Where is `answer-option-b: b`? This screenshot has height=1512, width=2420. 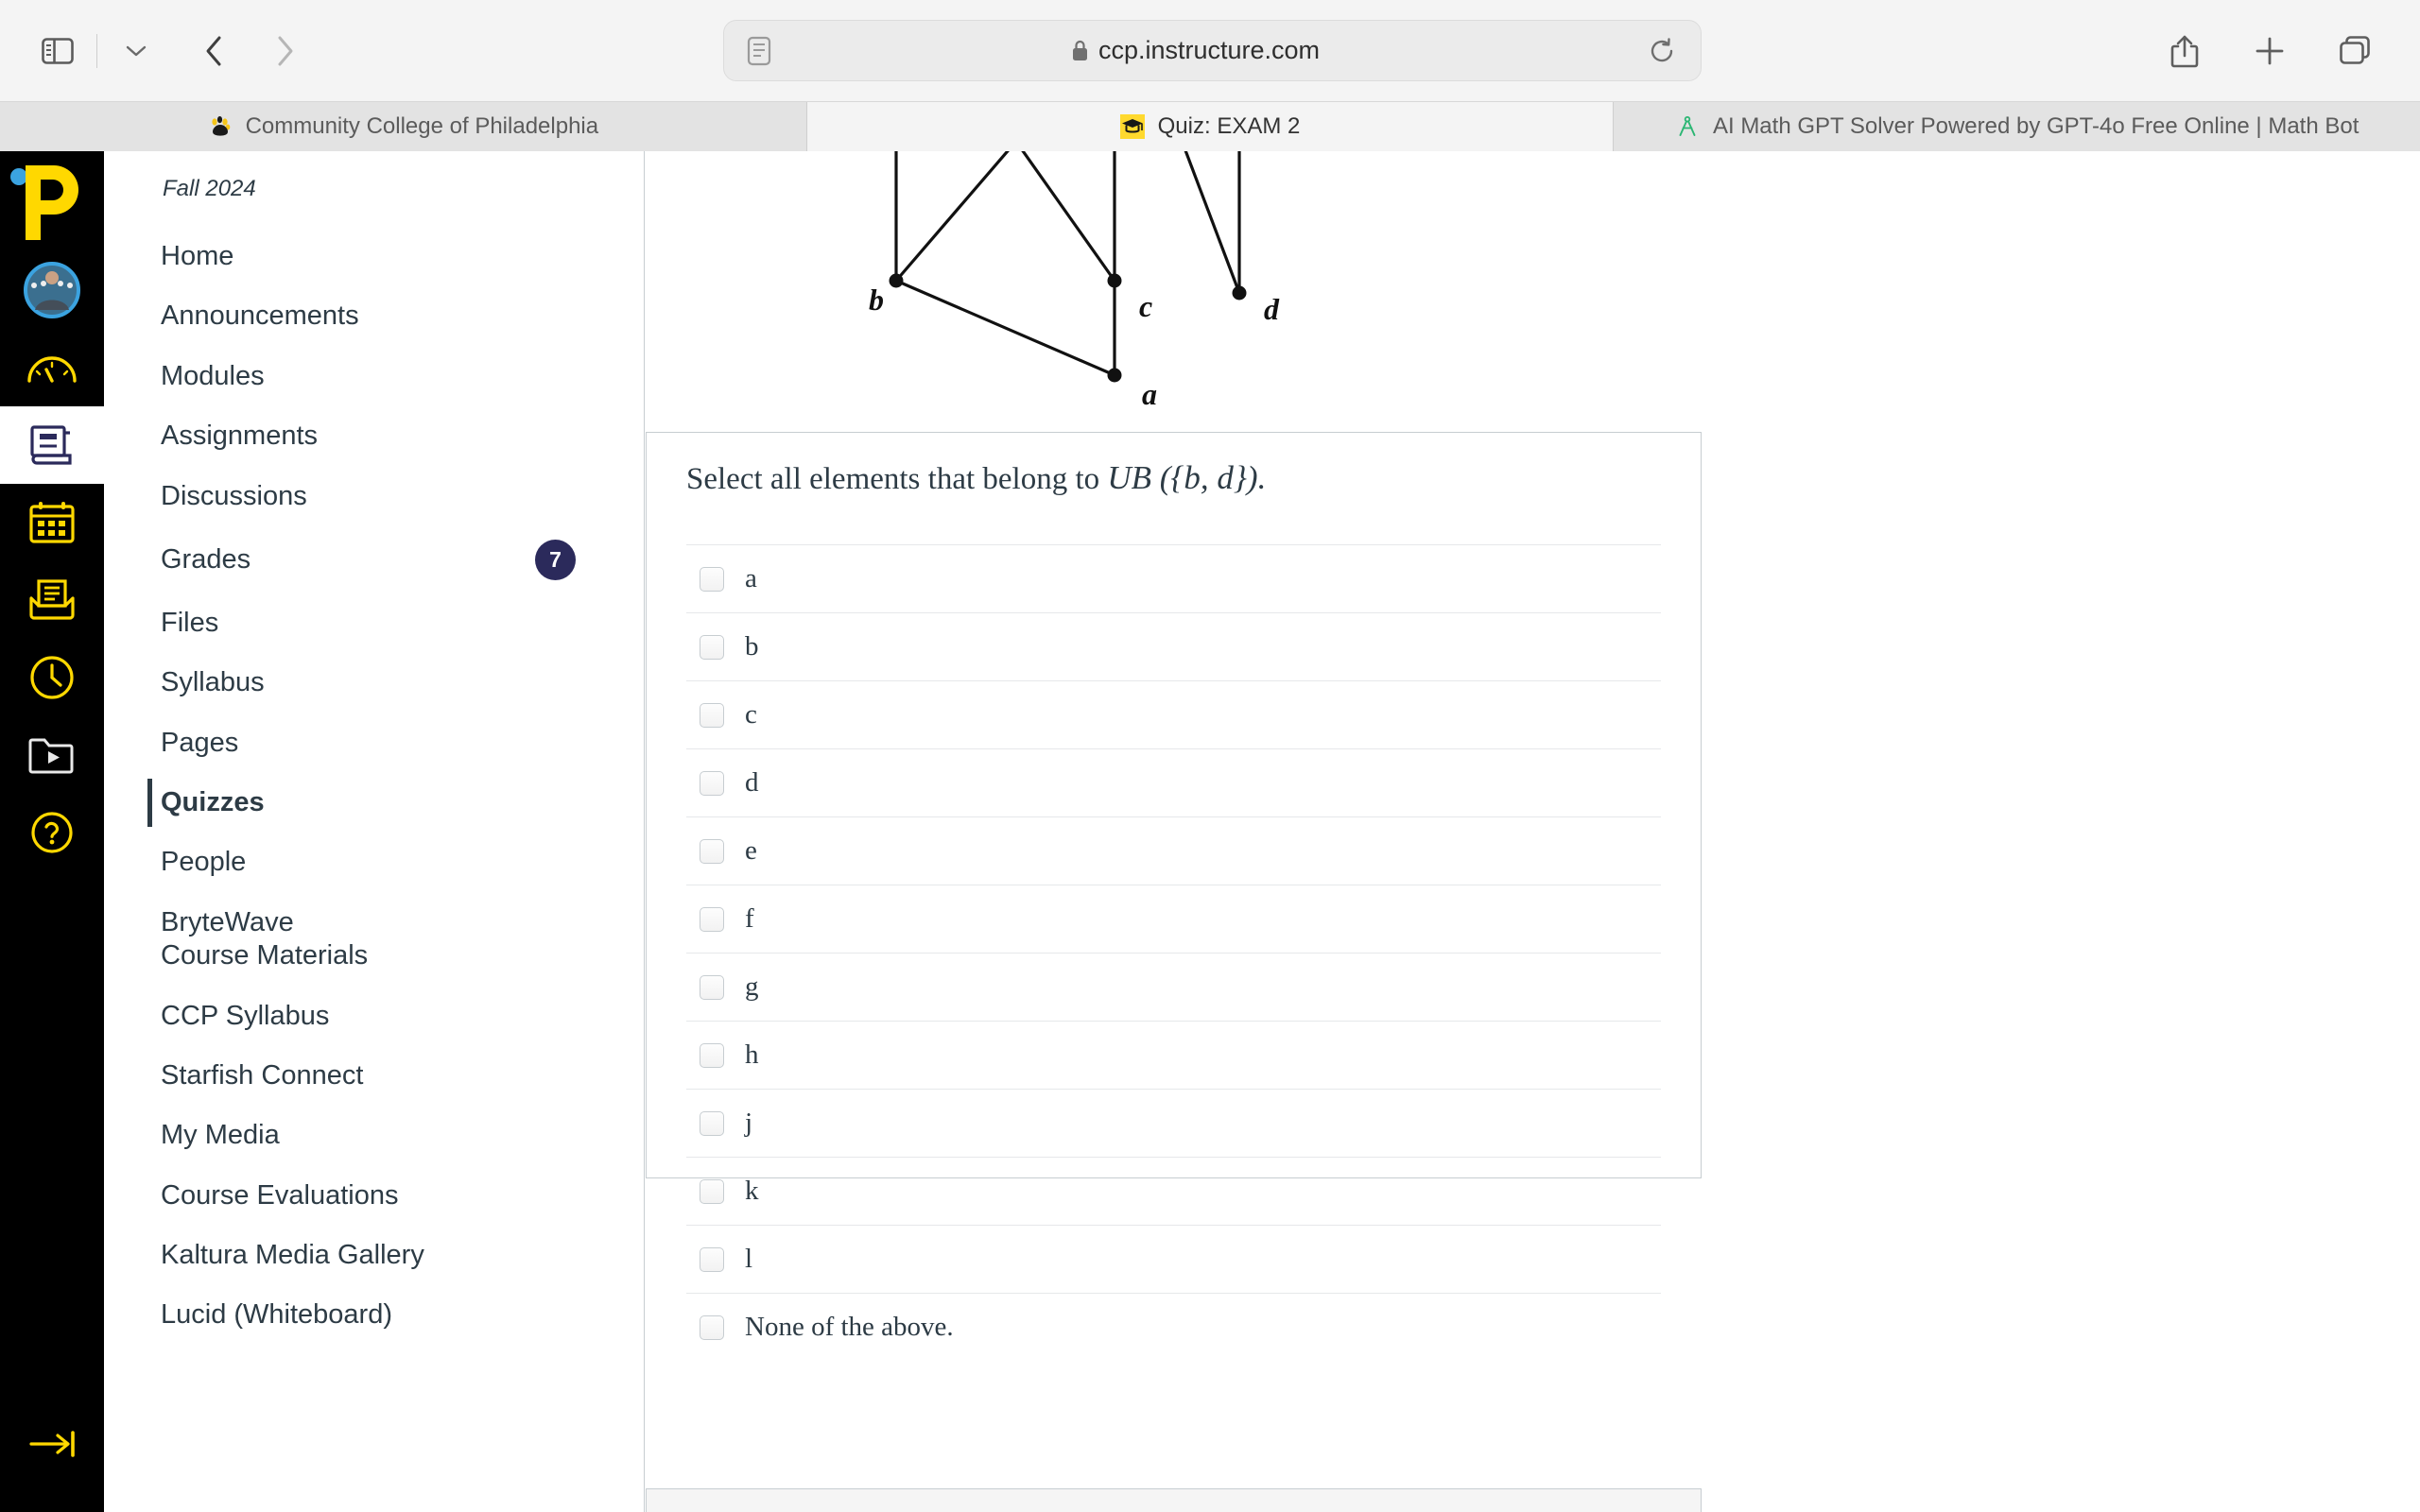 answer-option-b: b is located at coordinates (1174, 646).